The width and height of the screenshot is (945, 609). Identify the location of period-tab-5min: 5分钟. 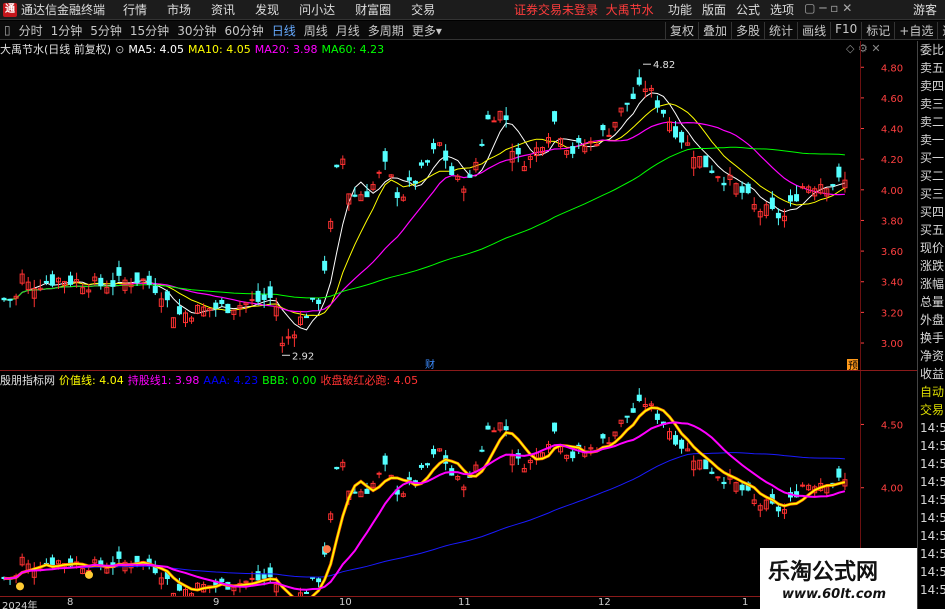
(106, 30).